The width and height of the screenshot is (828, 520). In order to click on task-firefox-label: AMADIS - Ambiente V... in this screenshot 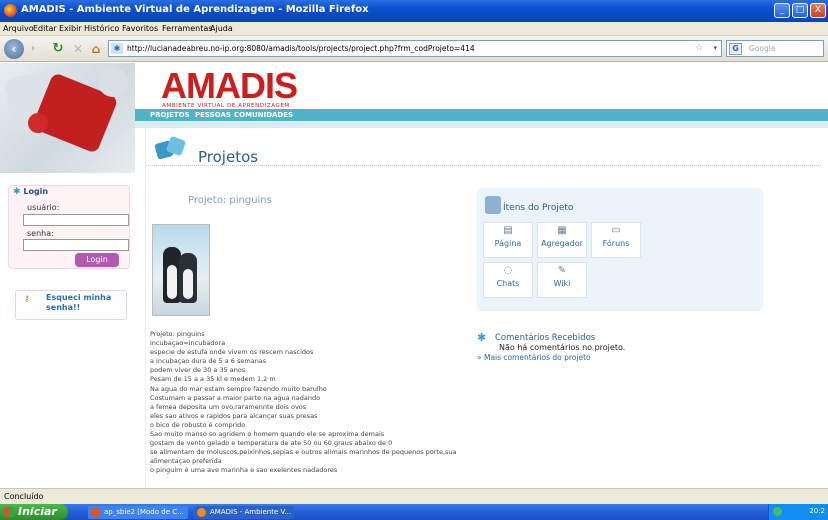, I will do `click(250, 512)`.